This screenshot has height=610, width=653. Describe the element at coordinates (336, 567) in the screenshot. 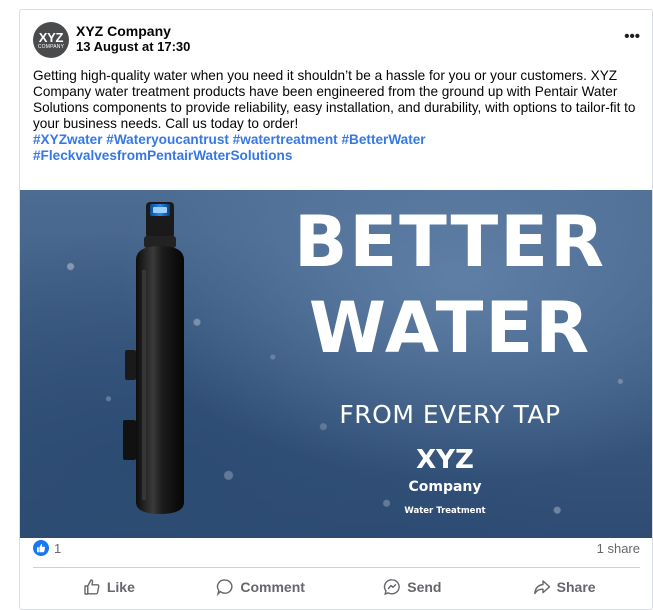

I see `divider` at that location.